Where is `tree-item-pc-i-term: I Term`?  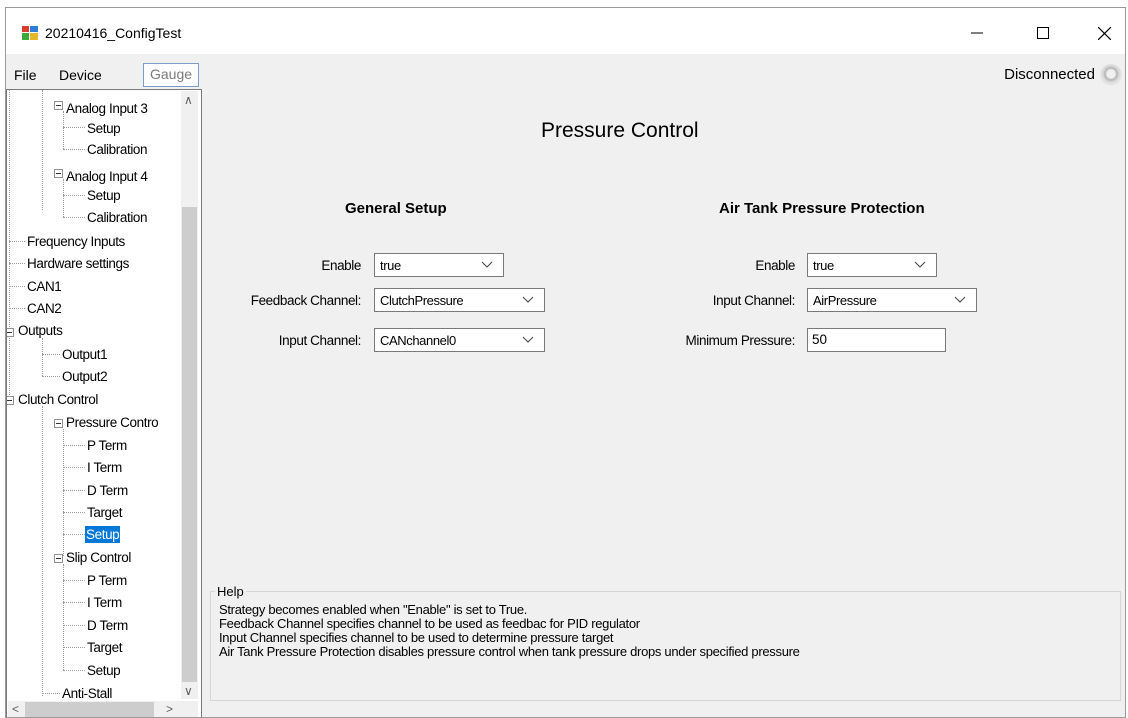 tree-item-pc-i-term: I Term is located at coordinates (104, 467).